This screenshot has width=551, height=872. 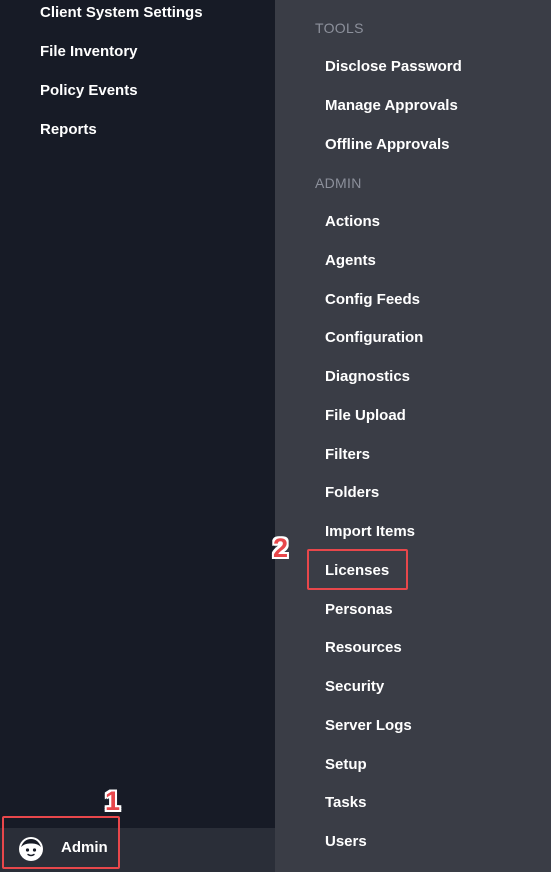 What do you see at coordinates (372, 300) in the screenshot?
I see `menu-item-config-feeds: Config Feeds` at bounding box center [372, 300].